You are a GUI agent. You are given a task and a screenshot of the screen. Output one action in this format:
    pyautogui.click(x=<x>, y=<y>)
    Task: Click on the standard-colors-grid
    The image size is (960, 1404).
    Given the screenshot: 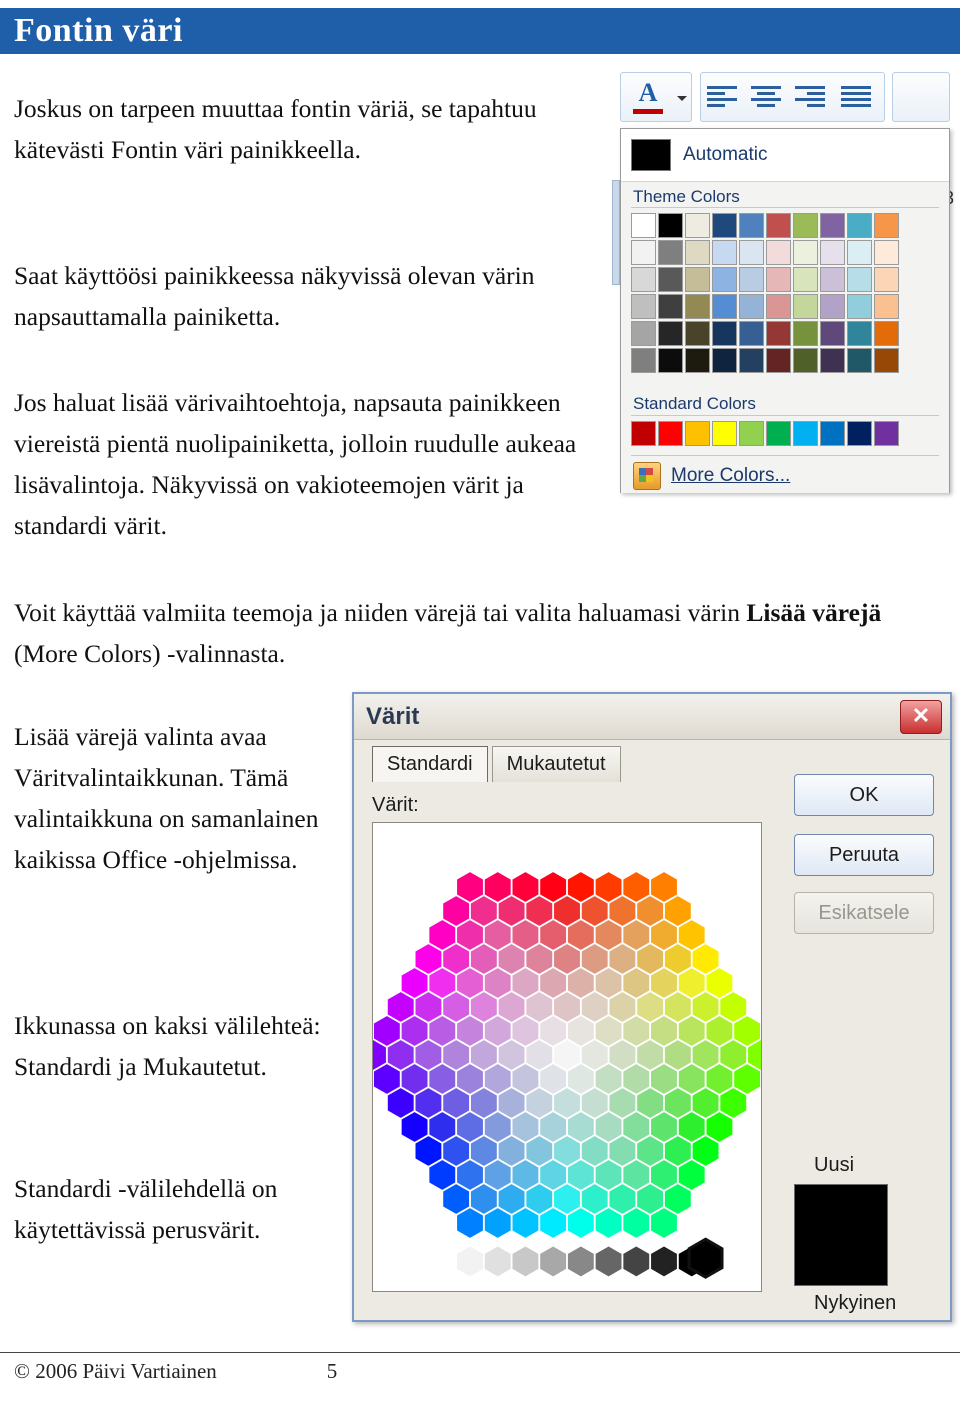 What is the action you would take?
    pyautogui.click(x=765, y=434)
    